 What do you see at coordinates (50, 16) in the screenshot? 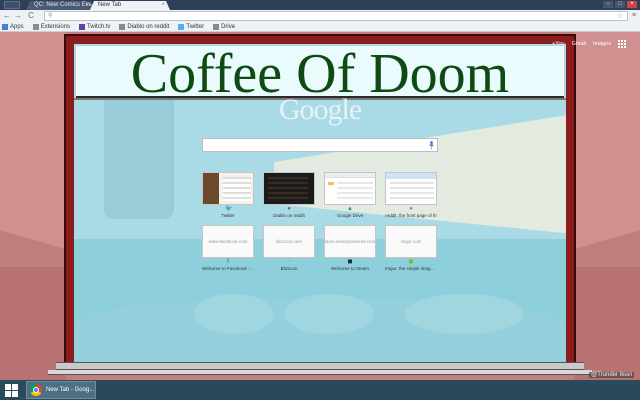
I see `search-icon: ⚲` at bounding box center [50, 16].